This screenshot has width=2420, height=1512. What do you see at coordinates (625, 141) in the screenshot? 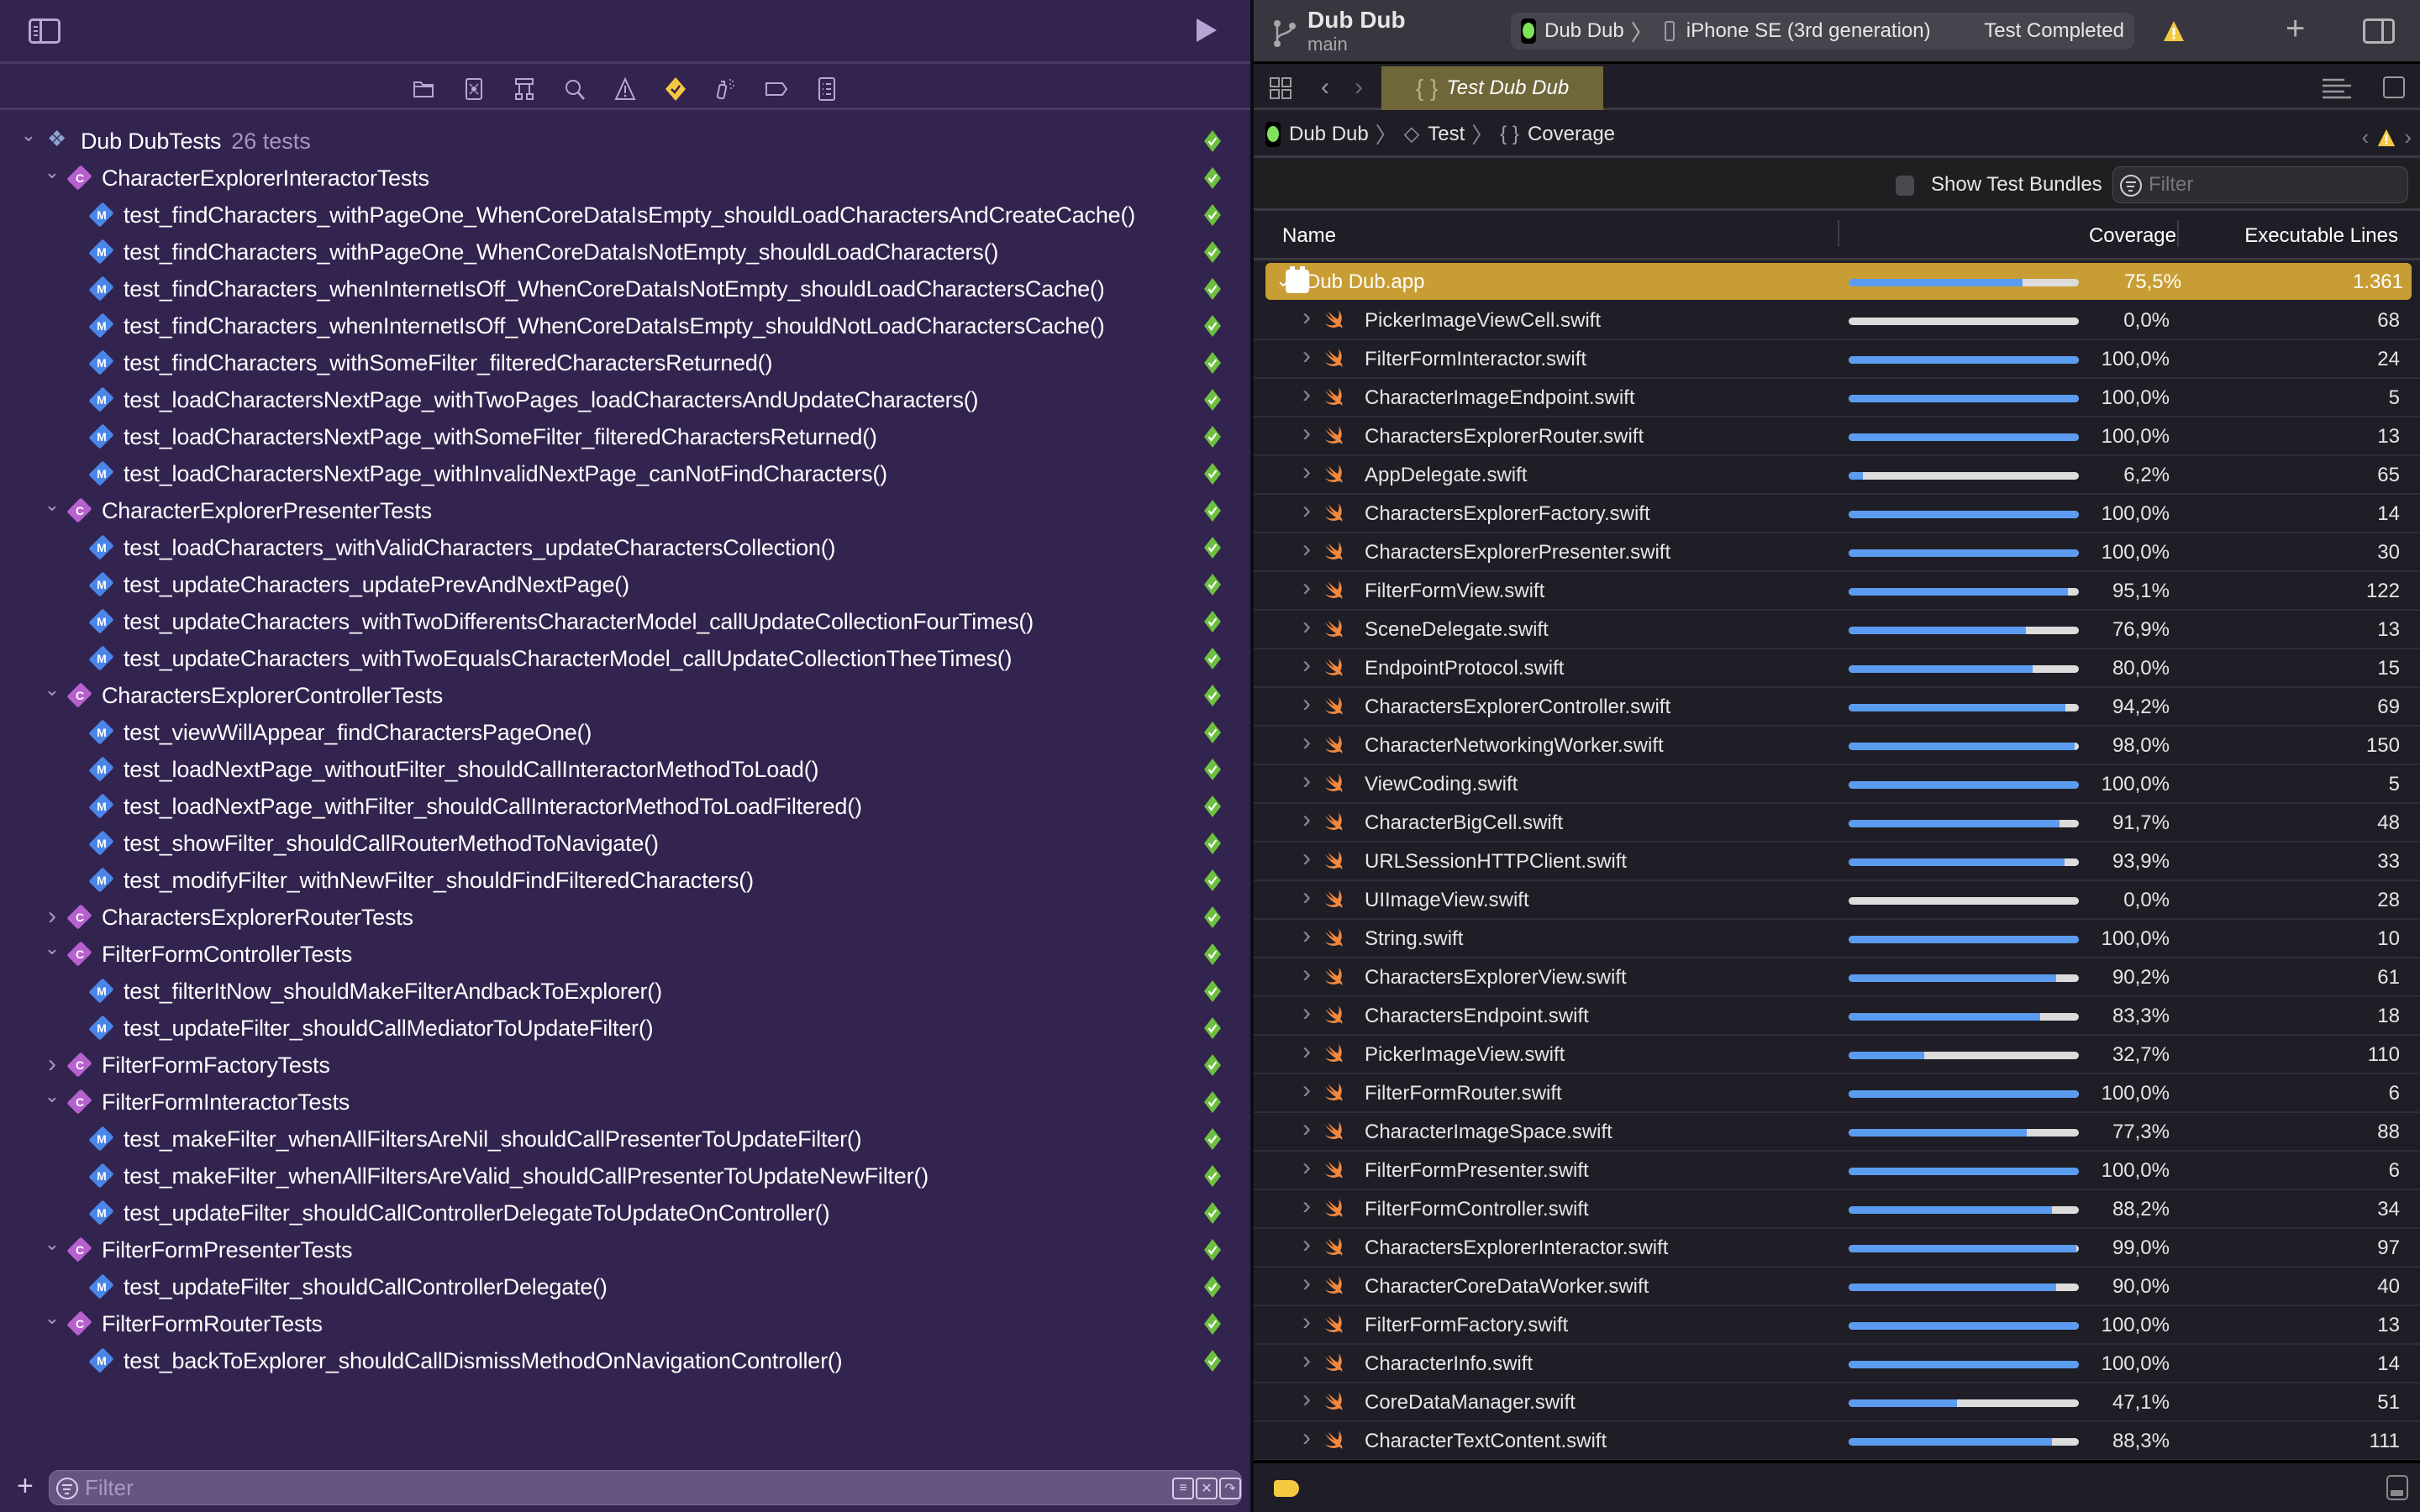
I see `test-bundle-row: ⌄ ❖ Dub DubTests 26 tests` at bounding box center [625, 141].